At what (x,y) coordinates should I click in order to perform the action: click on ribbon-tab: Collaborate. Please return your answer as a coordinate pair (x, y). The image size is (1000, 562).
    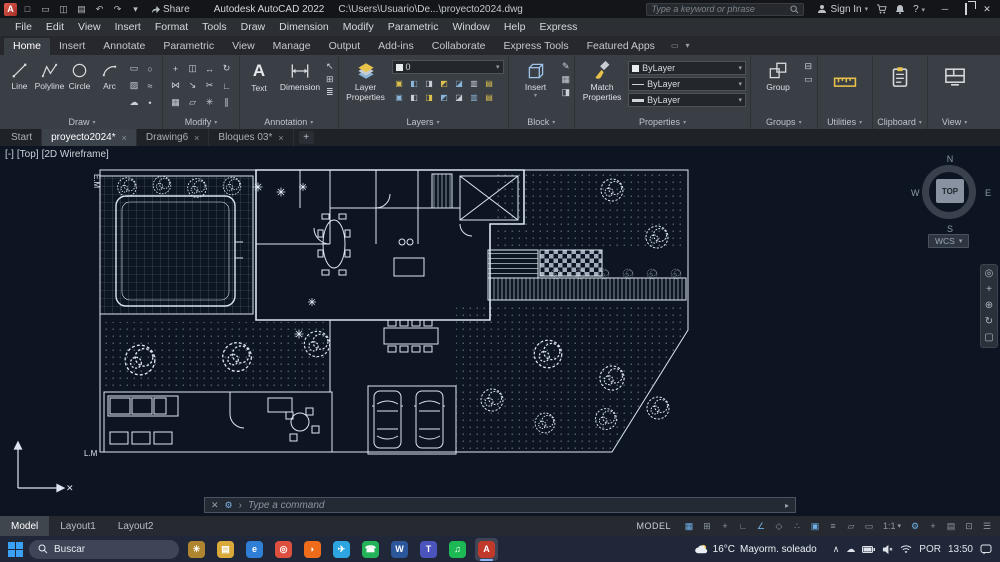
    Looking at the image, I should click on (459, 46).